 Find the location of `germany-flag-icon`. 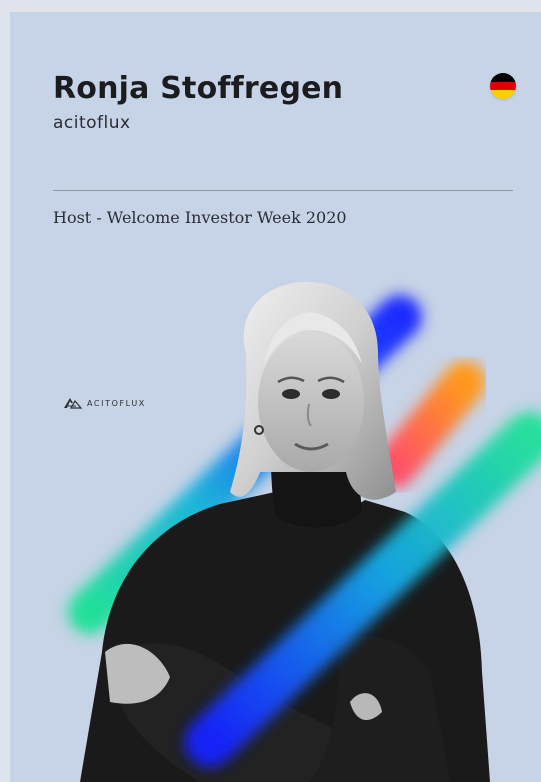

germany-flag-icon is located at coordinates (503, 86).